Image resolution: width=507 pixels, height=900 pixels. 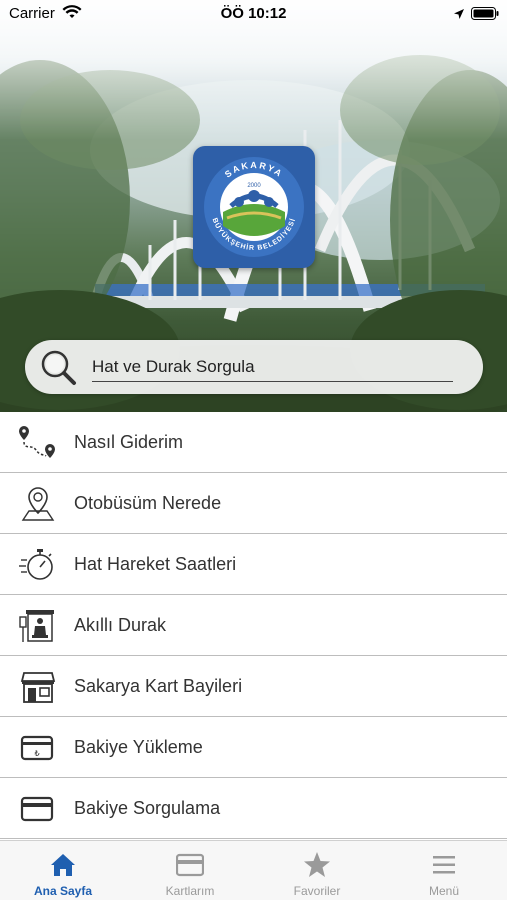 I want to click on stopwatch-icon, so click(x=38, y=565).